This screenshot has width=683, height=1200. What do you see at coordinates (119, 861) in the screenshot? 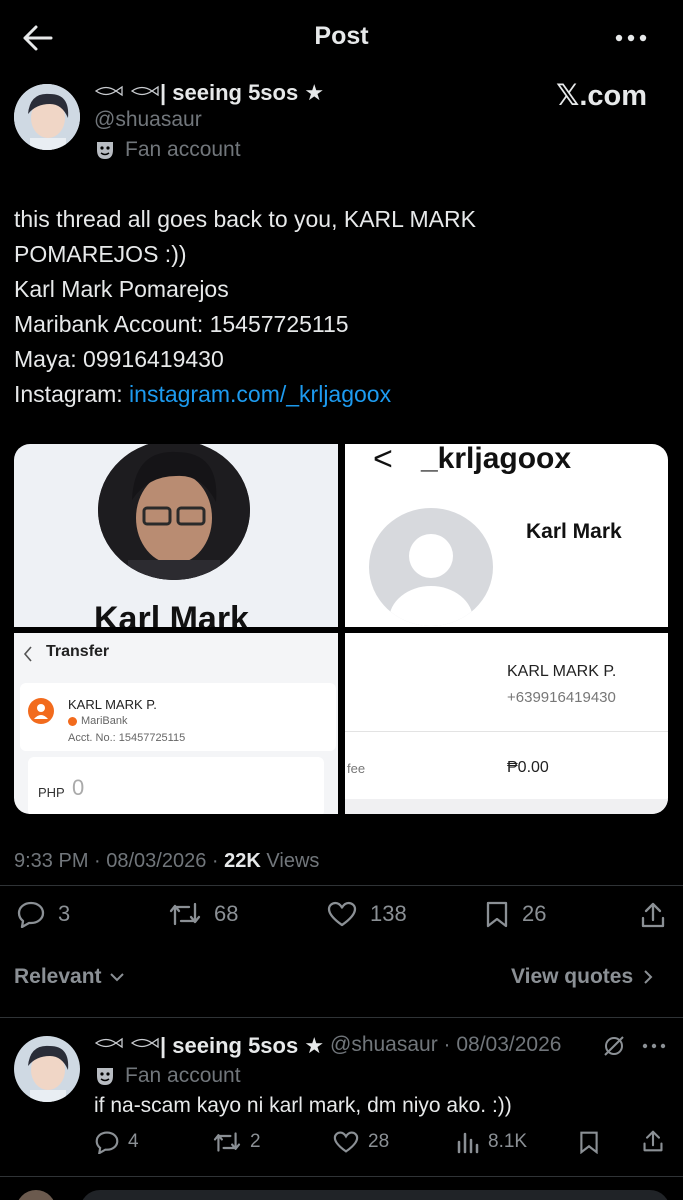
I see `post-timestamp: 9:33 PM · 08/03/2026 ·` at bounding box center [119, 861].